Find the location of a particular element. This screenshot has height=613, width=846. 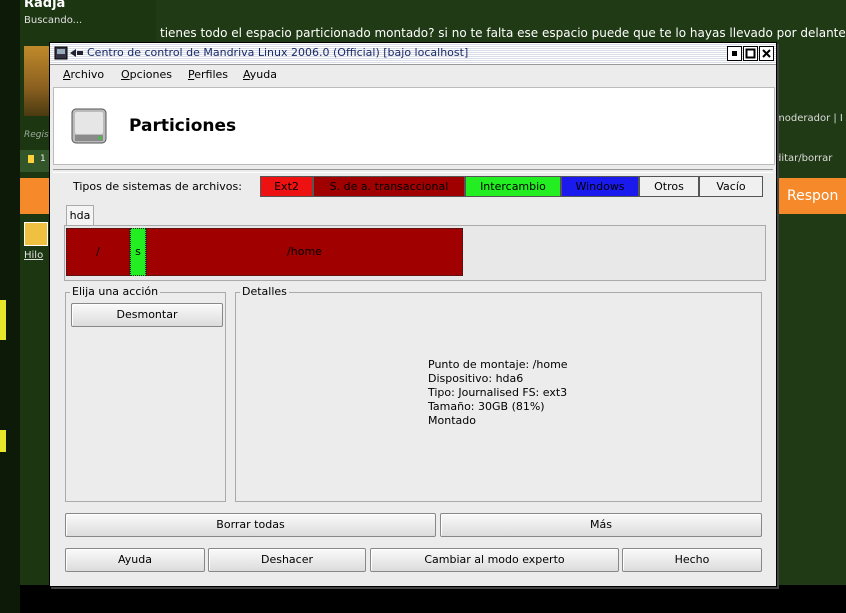

partition-home: /home is located at coordinates (304, 252).